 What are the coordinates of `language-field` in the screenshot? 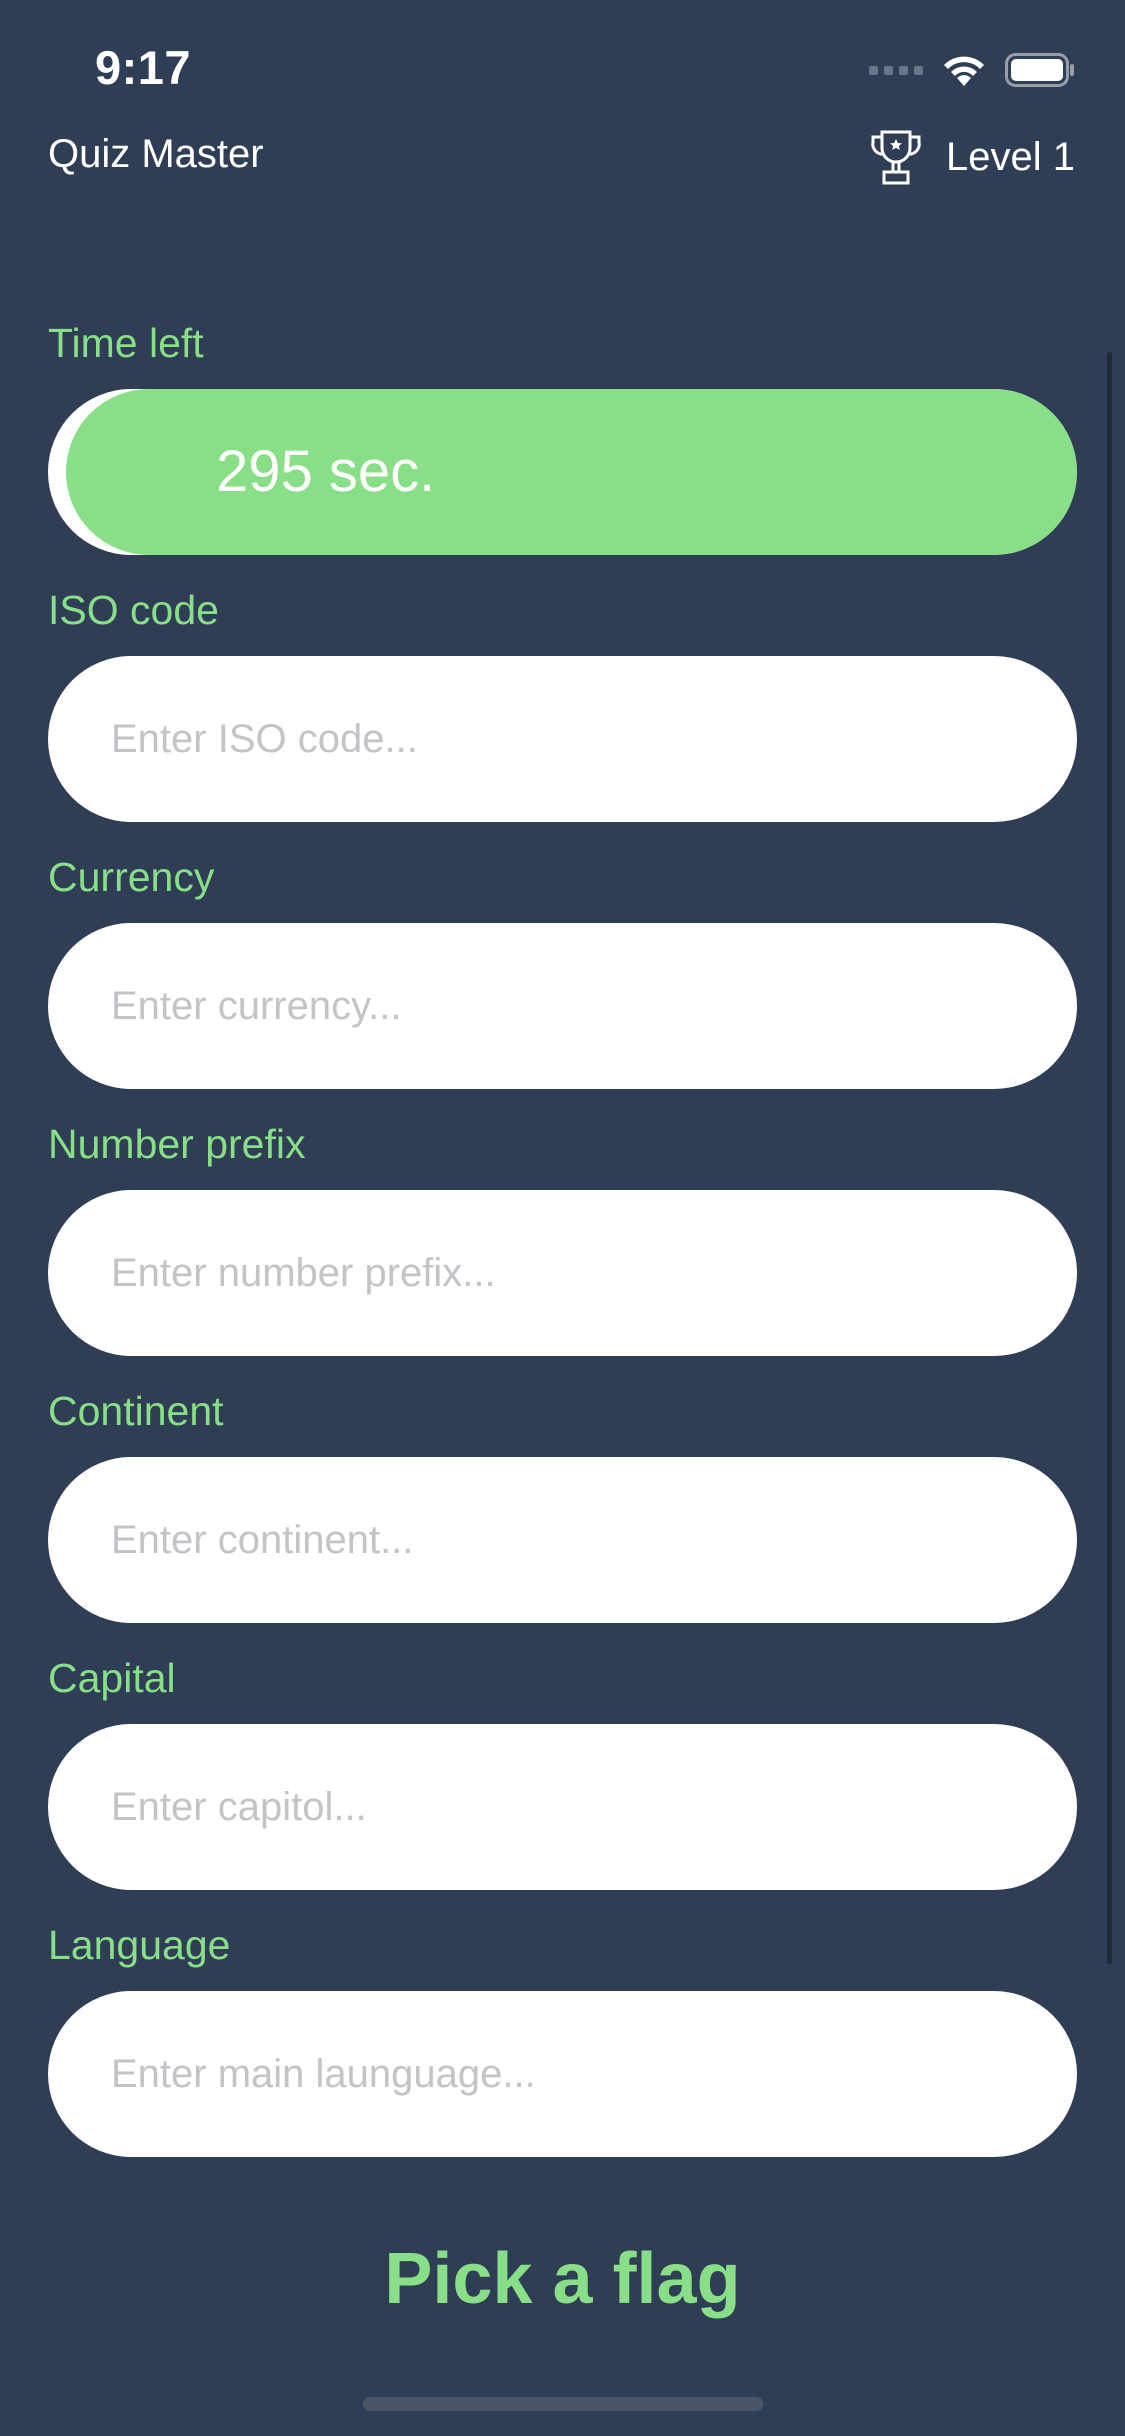 It's located at (562, 2074).